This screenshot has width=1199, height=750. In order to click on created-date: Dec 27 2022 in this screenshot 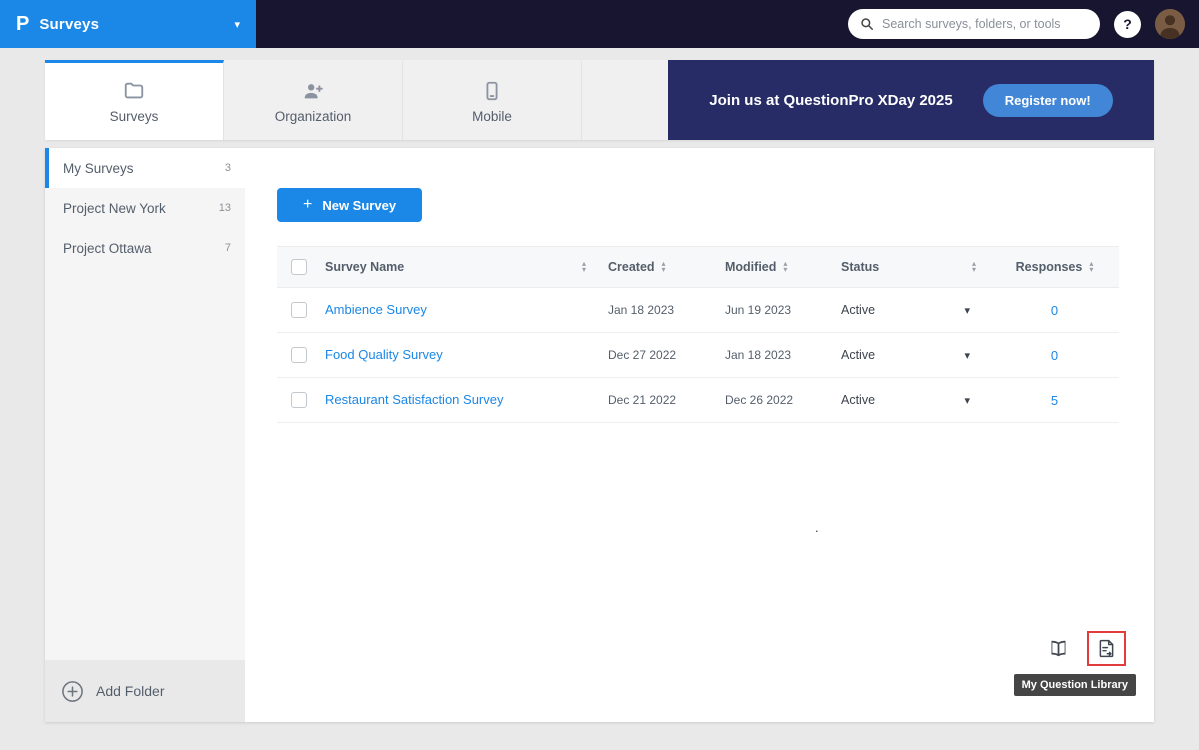, I will do `click(642, 355)`.